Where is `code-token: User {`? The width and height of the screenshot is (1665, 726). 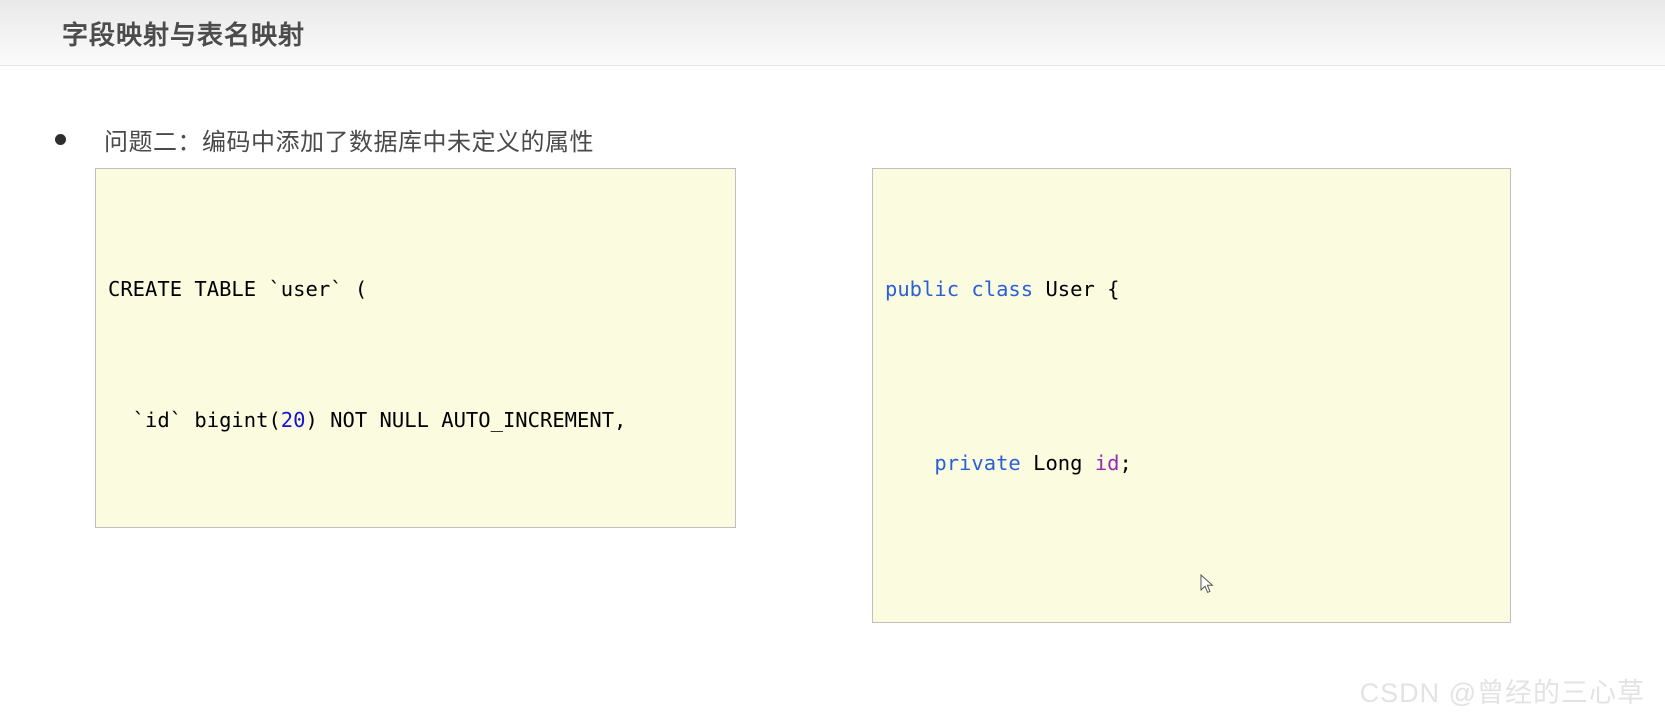
code-token: User { is located at coordinates (1076, 289).